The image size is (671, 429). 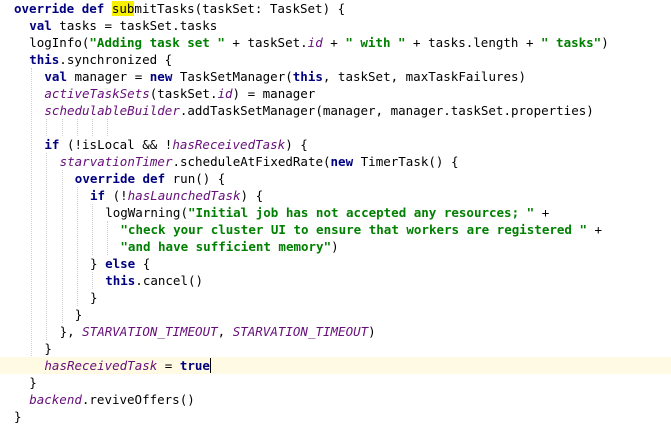 I want to click on code-token: TaskSetManager(, so click(x=236, y=76).